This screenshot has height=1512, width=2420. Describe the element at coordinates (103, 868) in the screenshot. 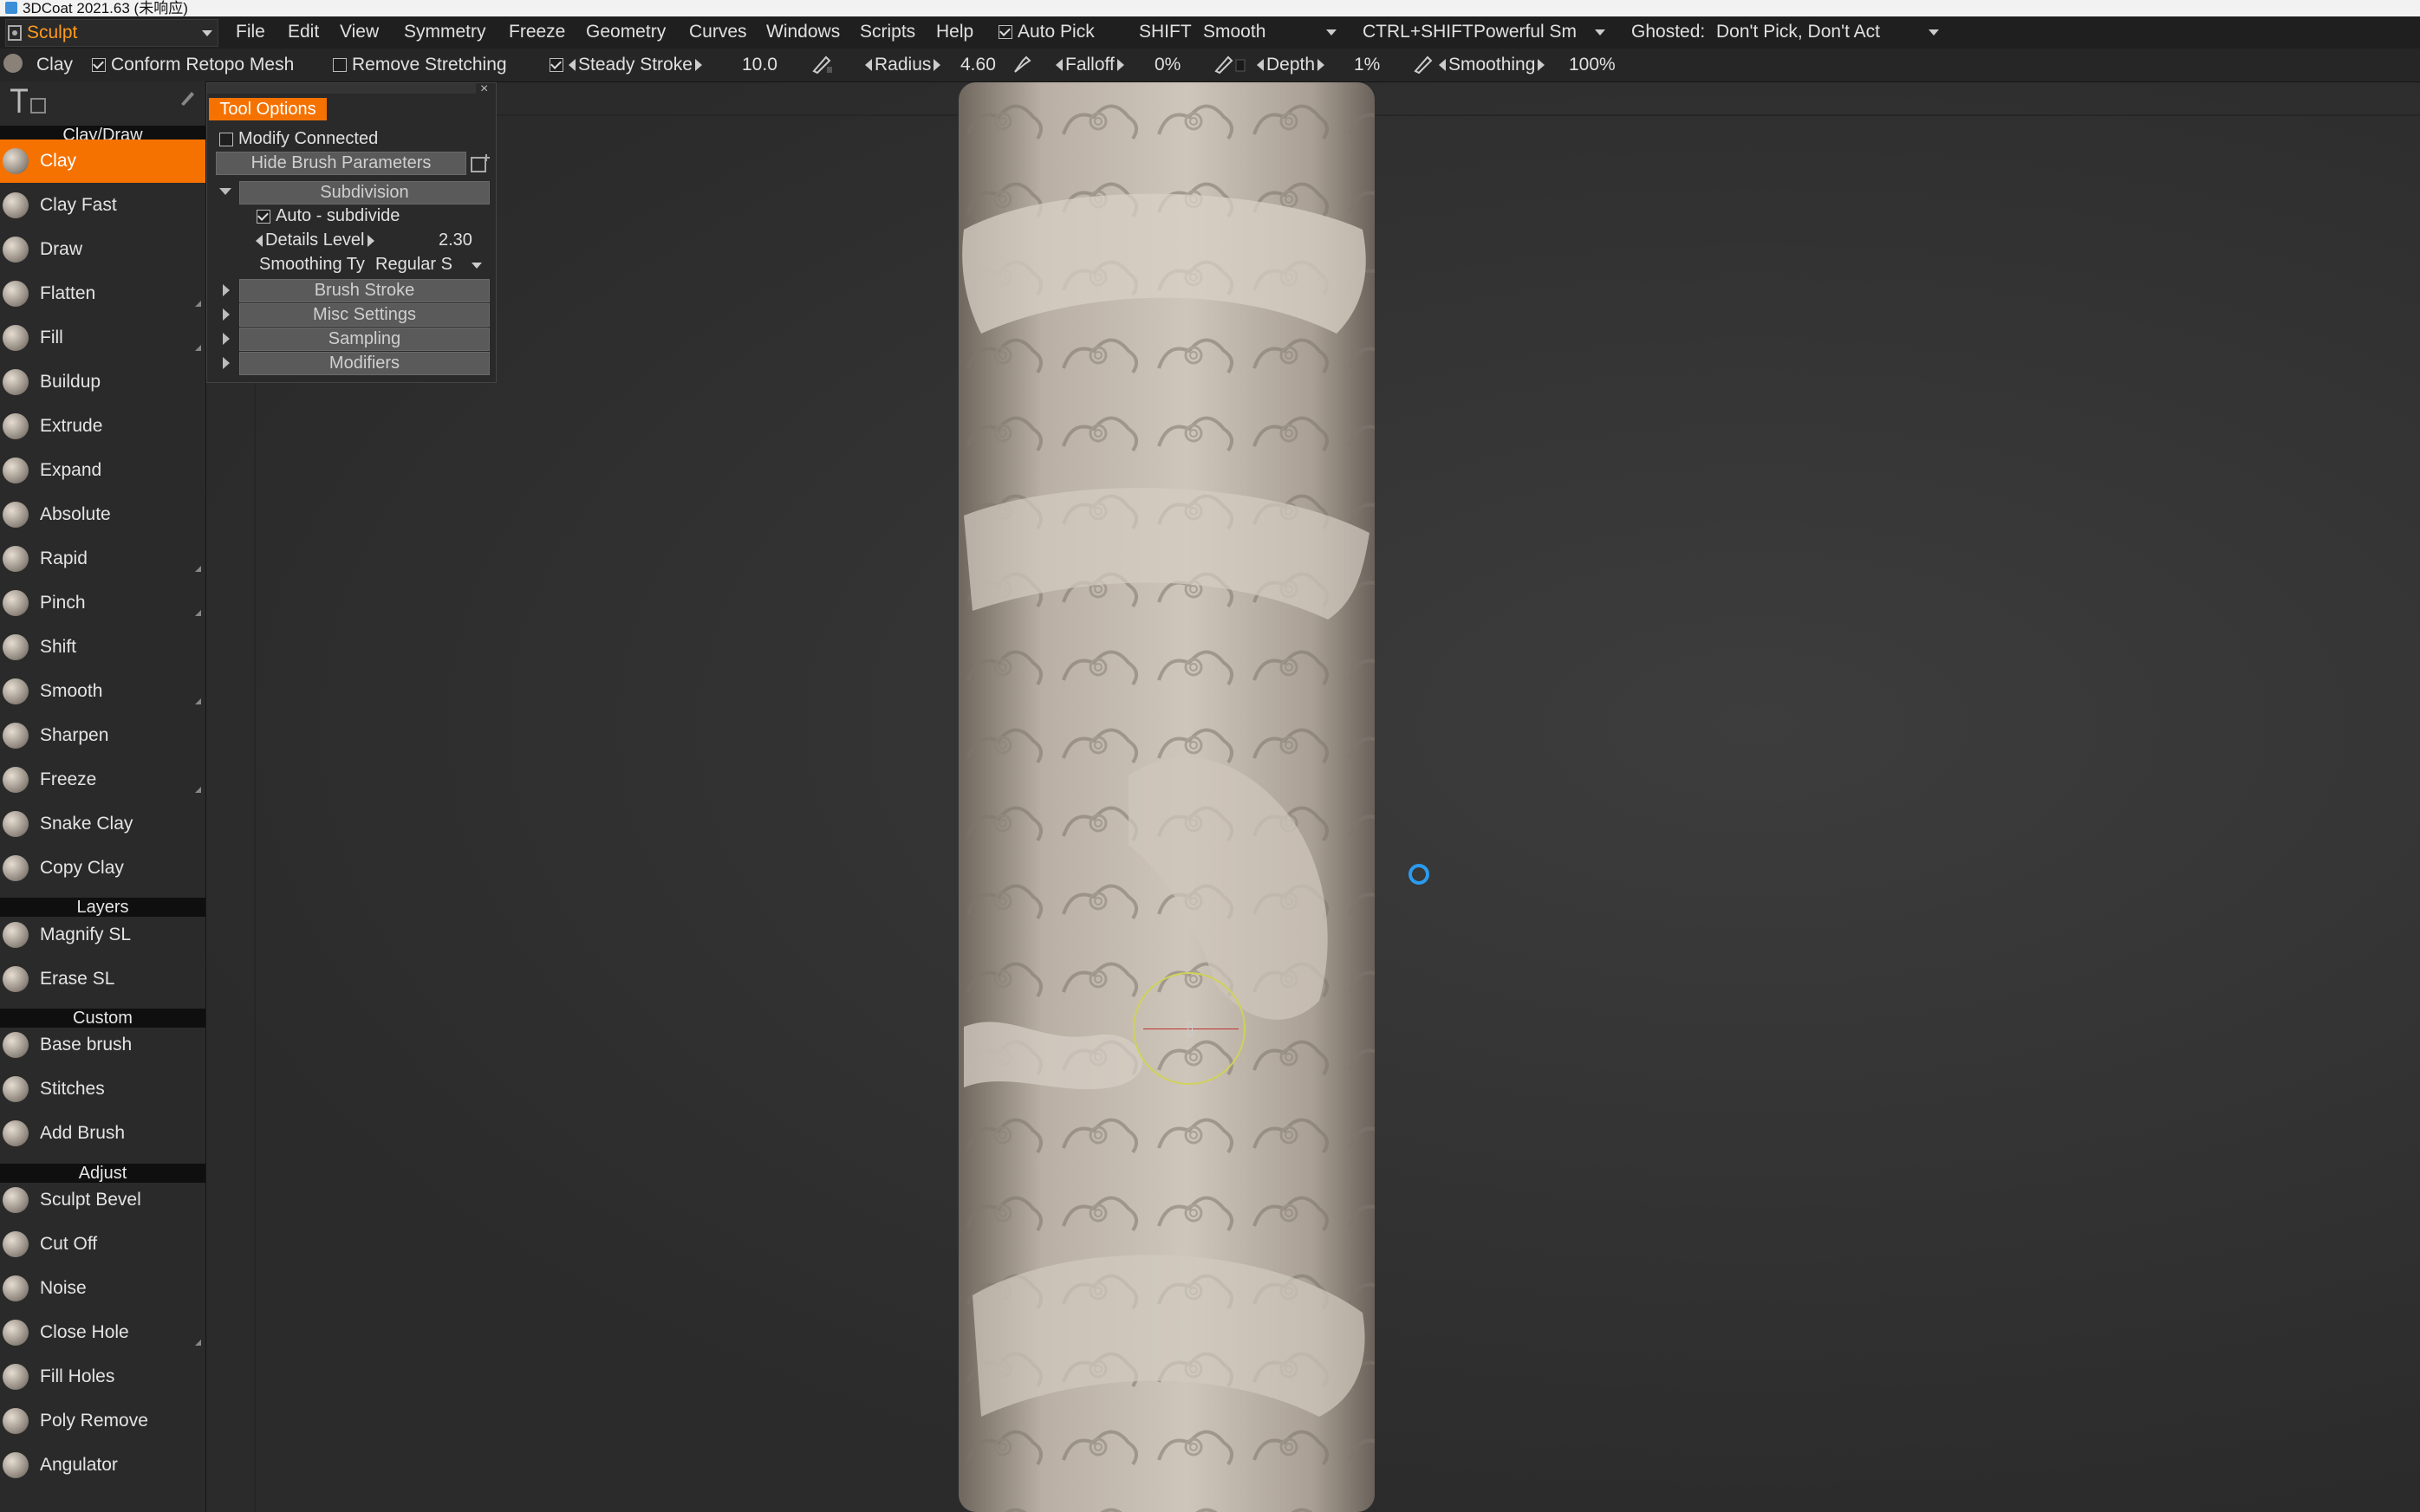

I see `brush-item-copy-clay: Copy Clay` at that location.